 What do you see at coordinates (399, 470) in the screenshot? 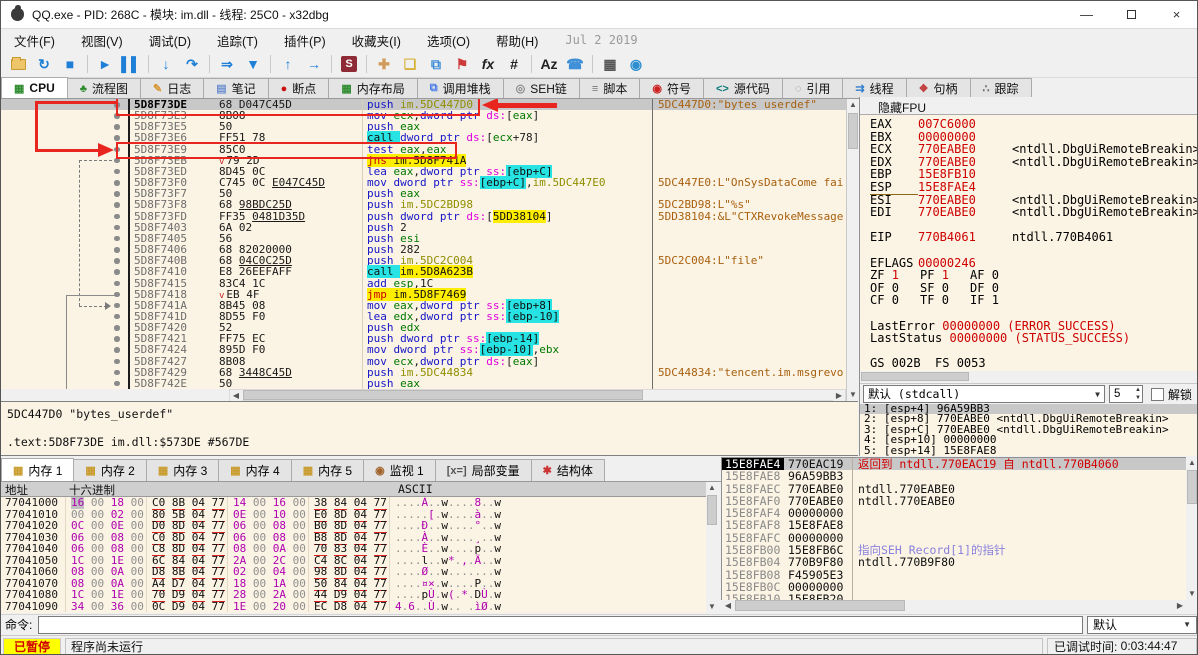
I see `tab-watch-5: ◉ 监视 1` at bounding box center [399, 470].